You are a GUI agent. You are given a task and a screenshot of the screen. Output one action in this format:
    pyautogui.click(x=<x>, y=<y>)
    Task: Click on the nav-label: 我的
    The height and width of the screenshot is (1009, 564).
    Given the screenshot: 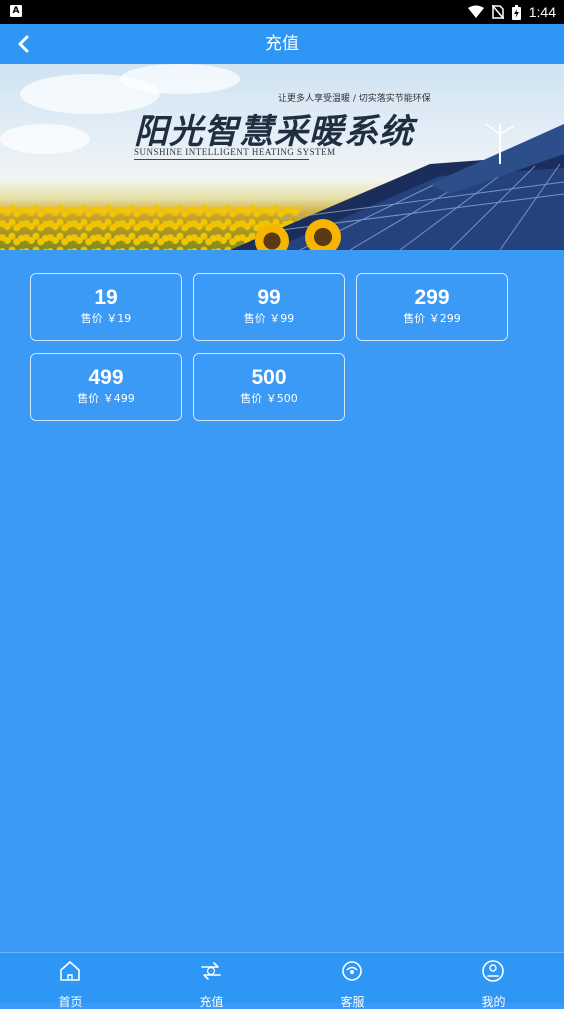 What is the action you would take?
    pyautogui.click(x=493, y=1002)
    